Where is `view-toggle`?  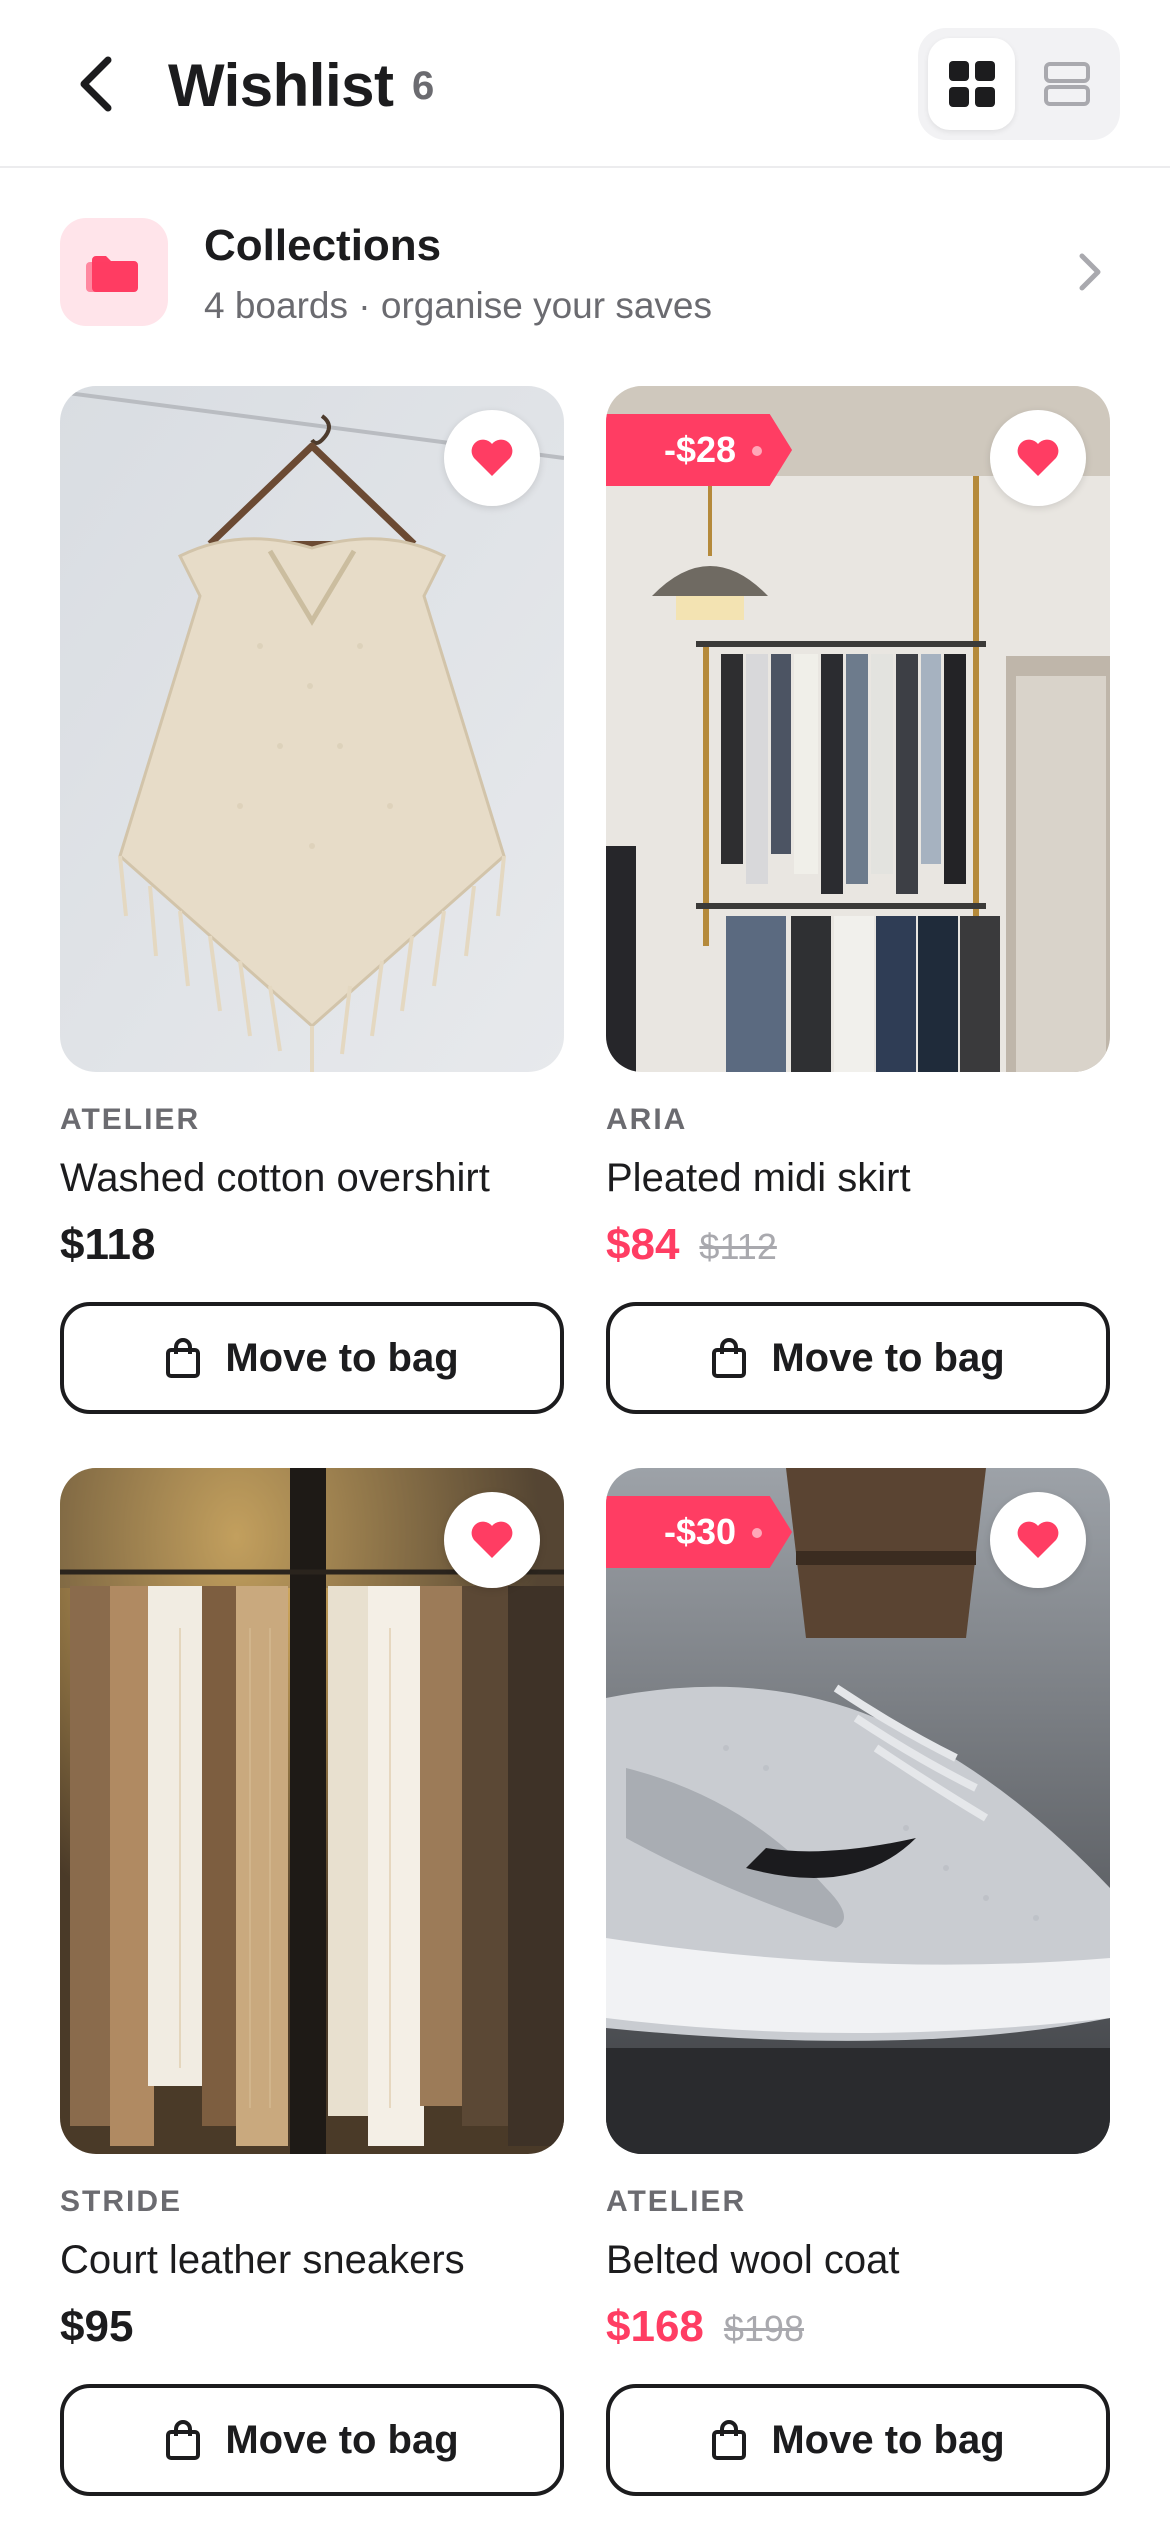 view-toggle is located at coordinates (1019, 84).